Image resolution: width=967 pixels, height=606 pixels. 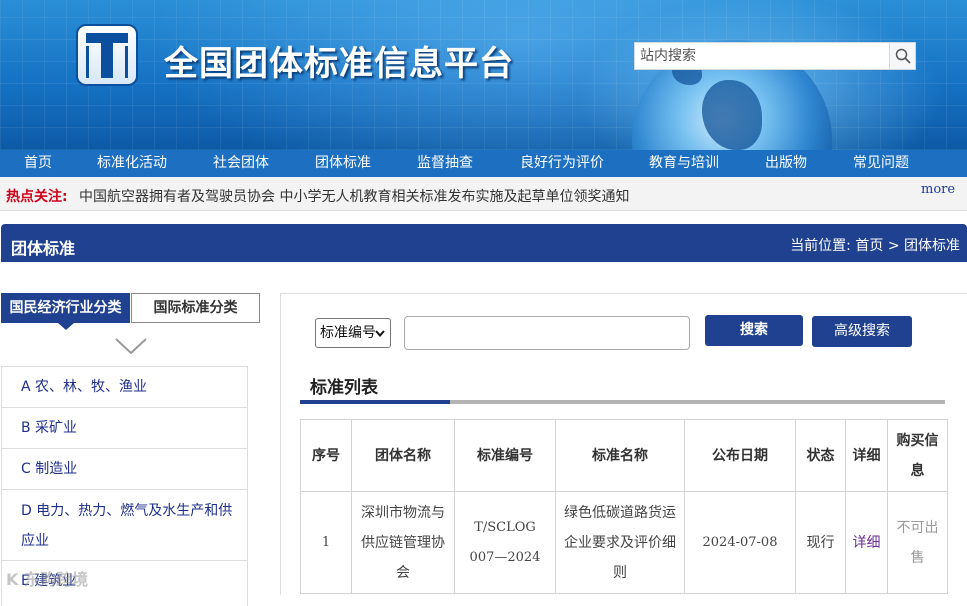 What do you see at coordinates (47, 579) in the screenshot?
I see `watermark: K 东购跨境` at bounding box center [47, 579].